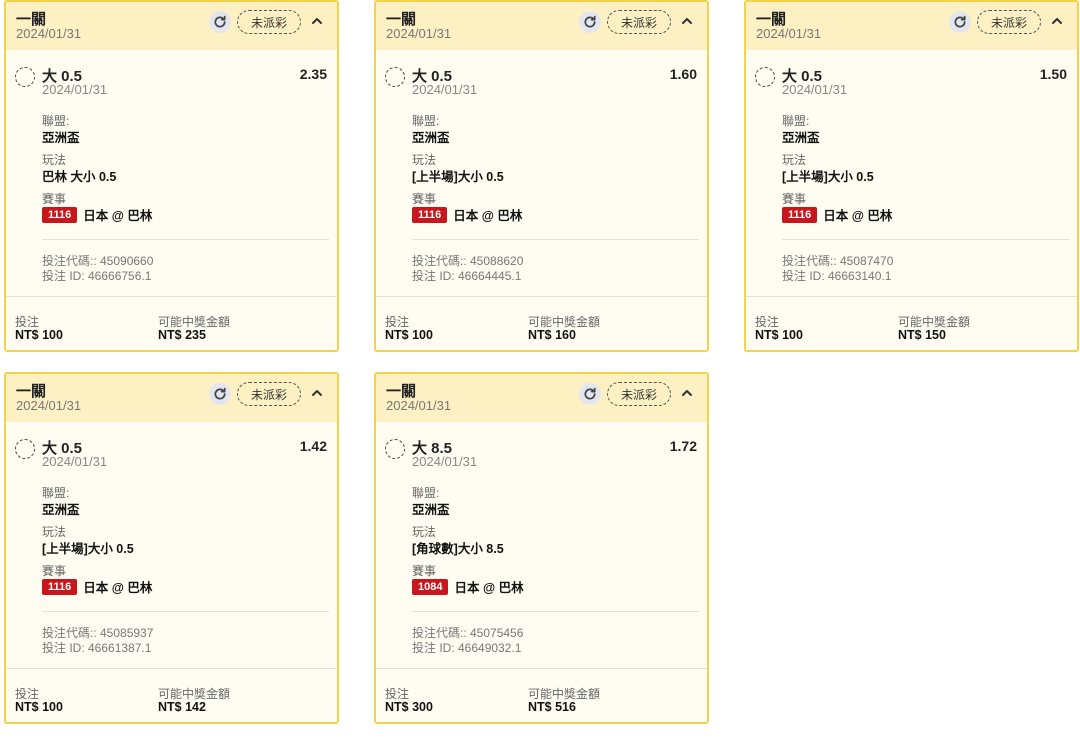  What do you see at coordinates (458, 549) in the screenshot?
I see `market-value: [角球數]大小 8.5` at bounding box center [458, 549].